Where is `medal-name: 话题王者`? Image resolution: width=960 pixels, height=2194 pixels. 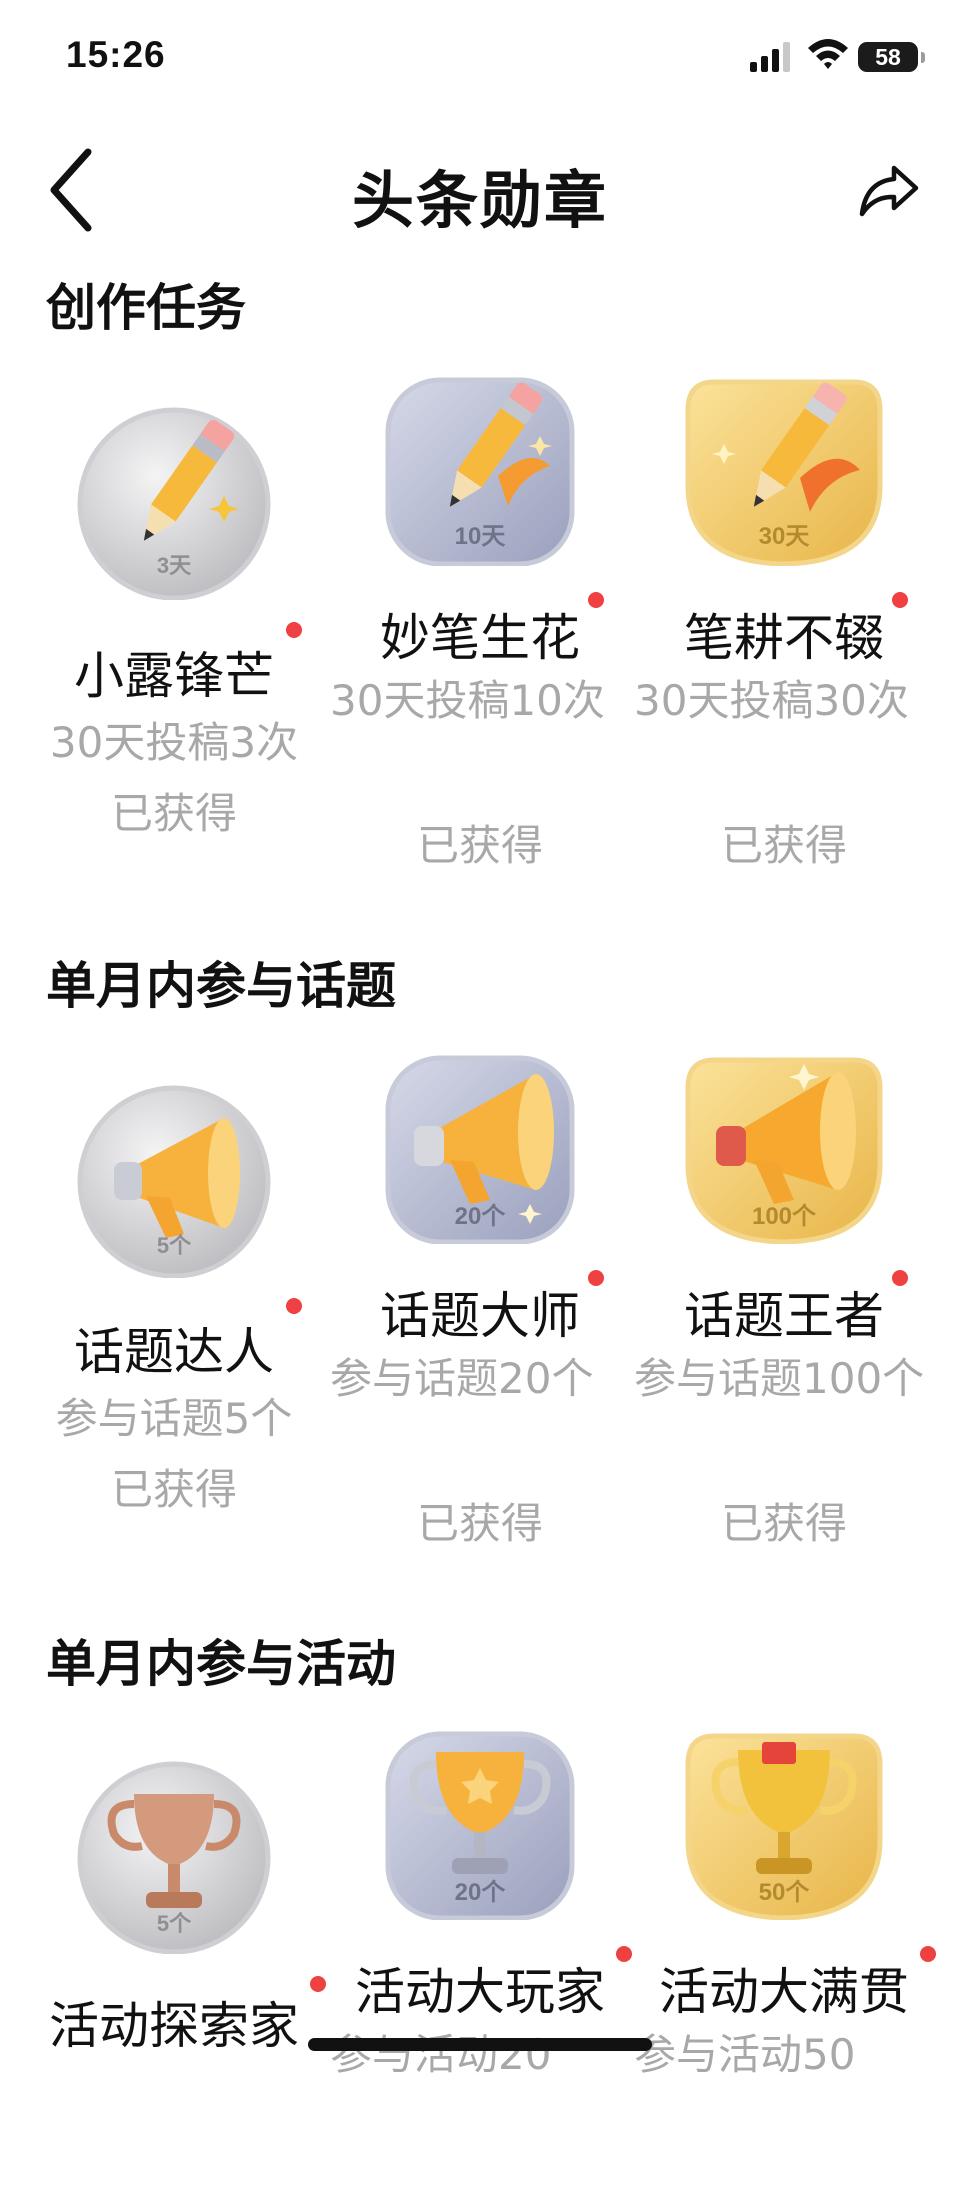 medal-name: 话题王者 is located at coordinates (784, 1316).